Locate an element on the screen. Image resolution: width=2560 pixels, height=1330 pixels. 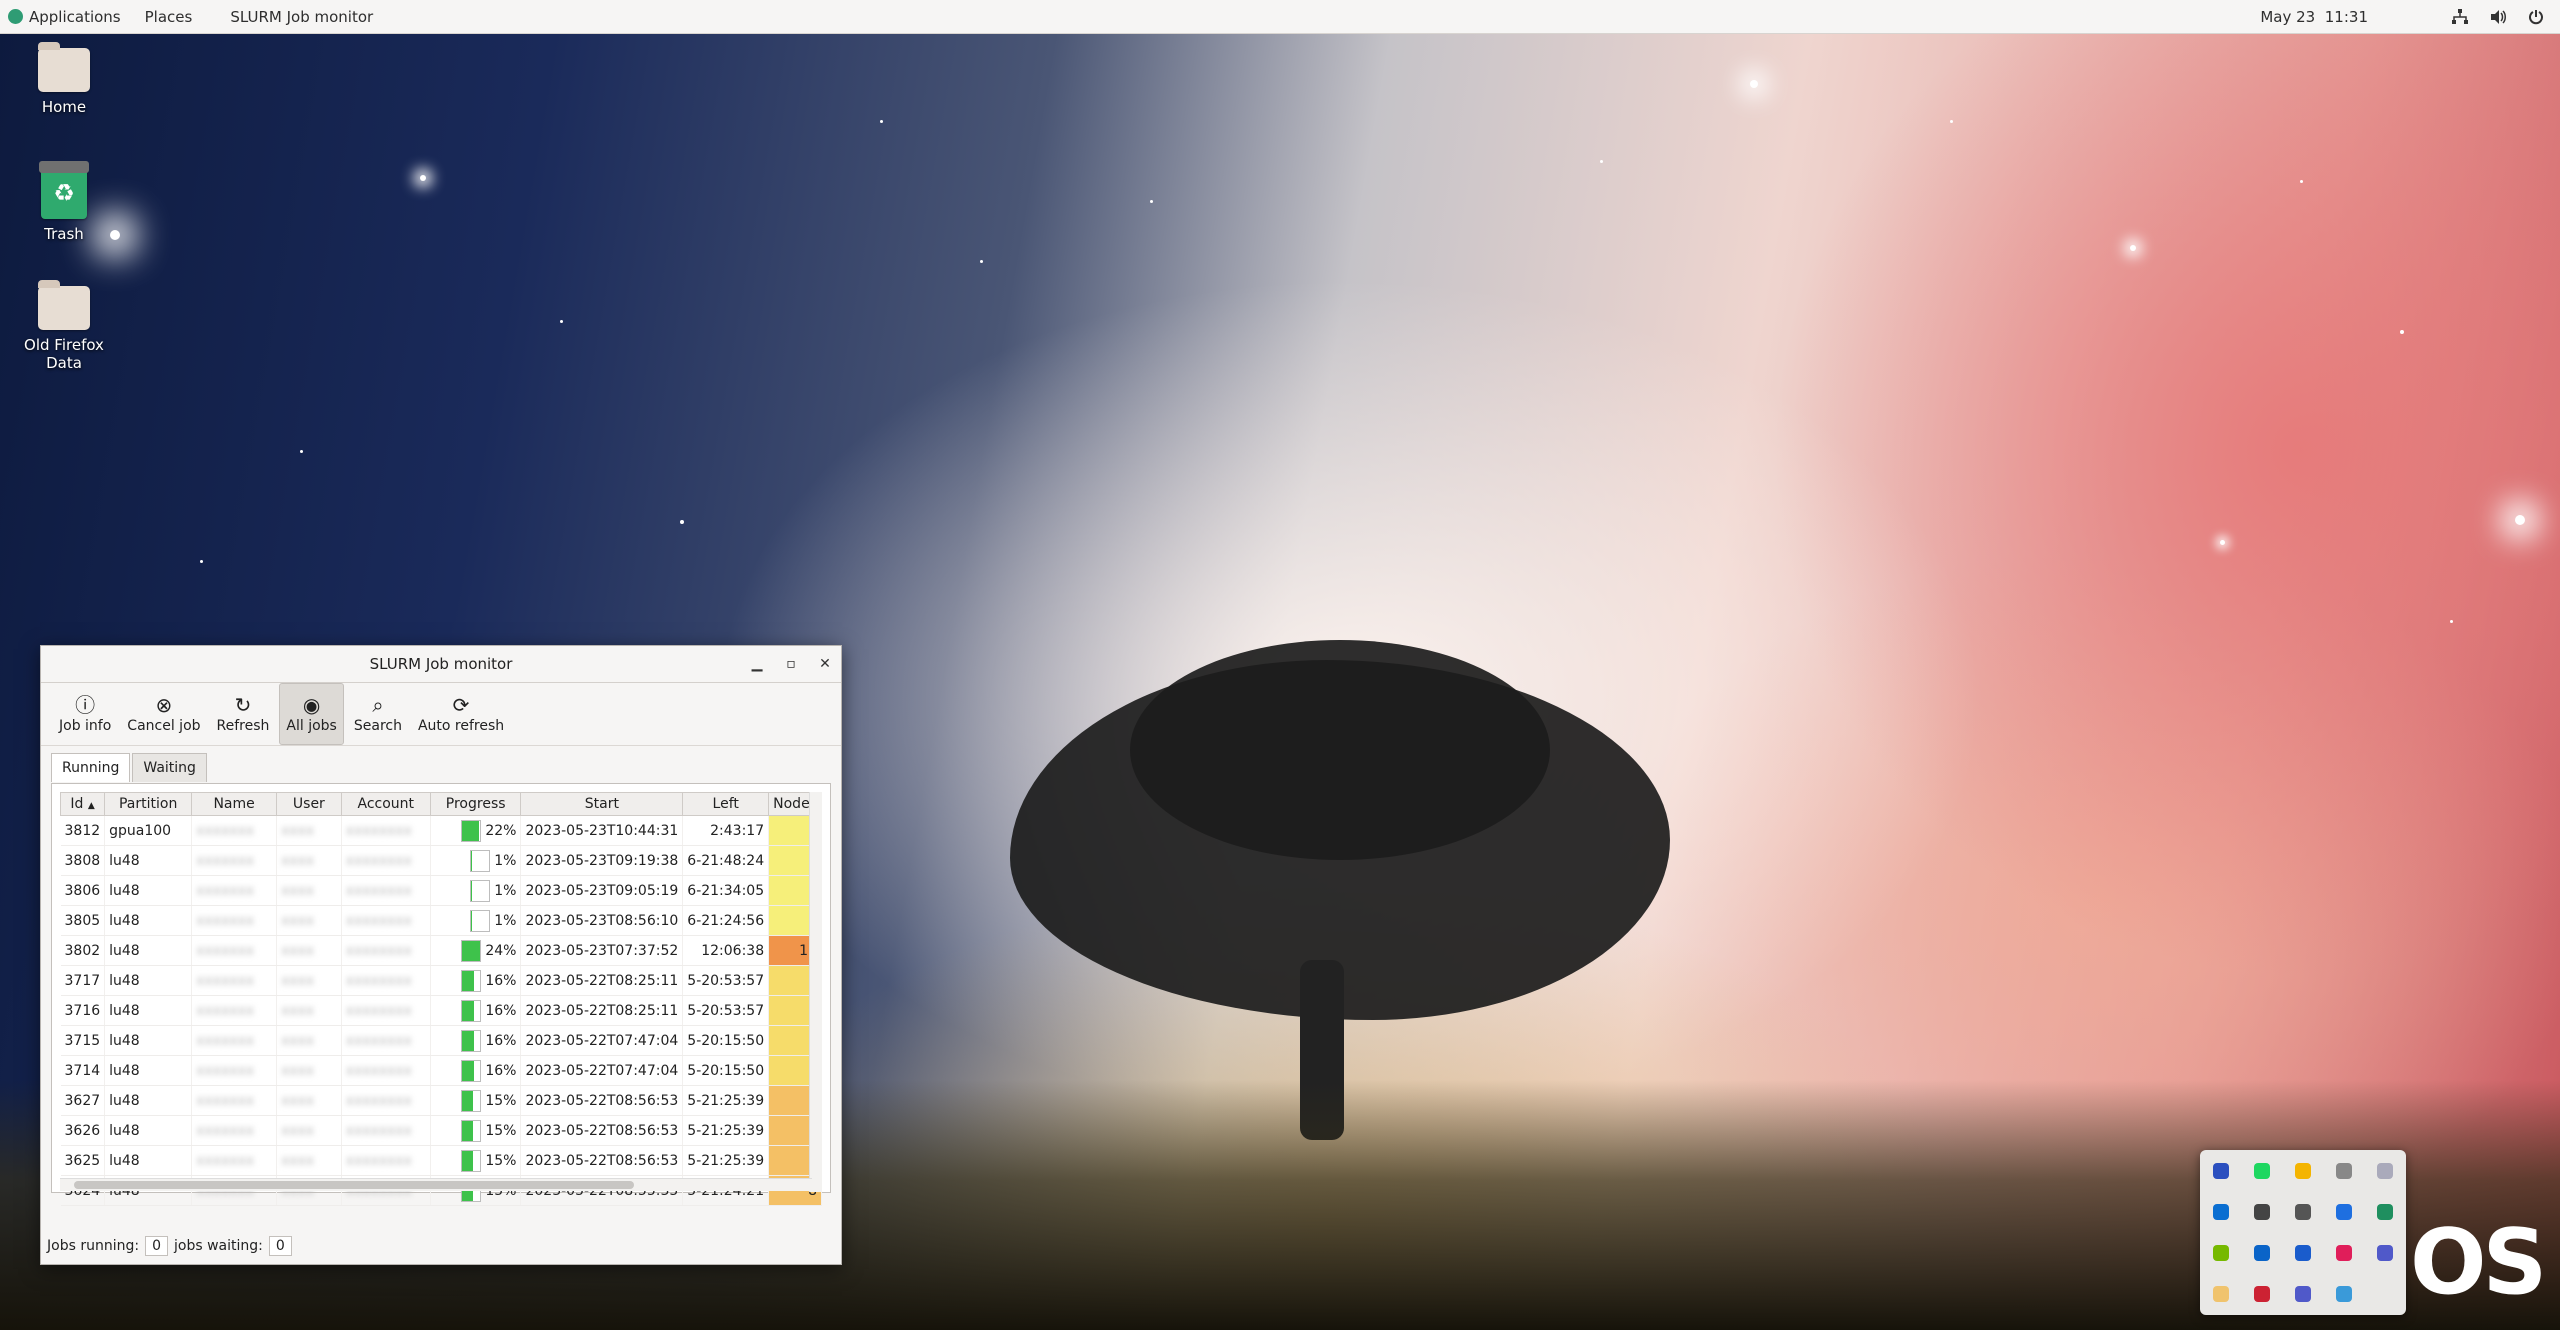
cloud2-icon is located at coordinates (2344, 1294).